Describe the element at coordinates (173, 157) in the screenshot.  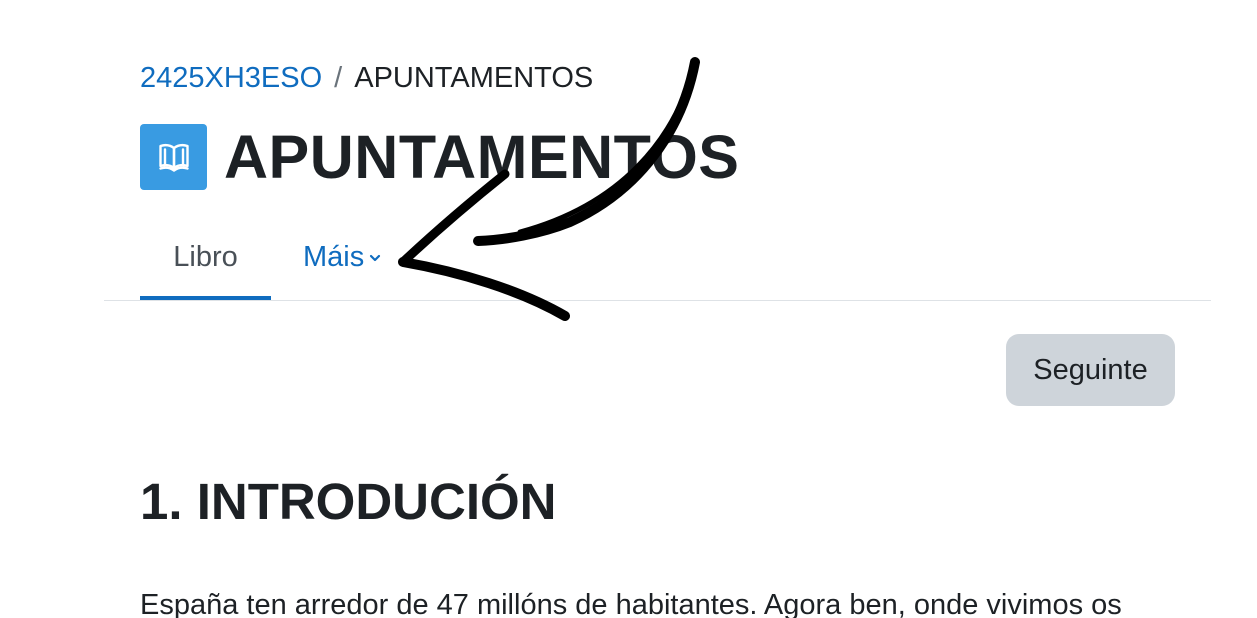
I see `book-icon` at that location.